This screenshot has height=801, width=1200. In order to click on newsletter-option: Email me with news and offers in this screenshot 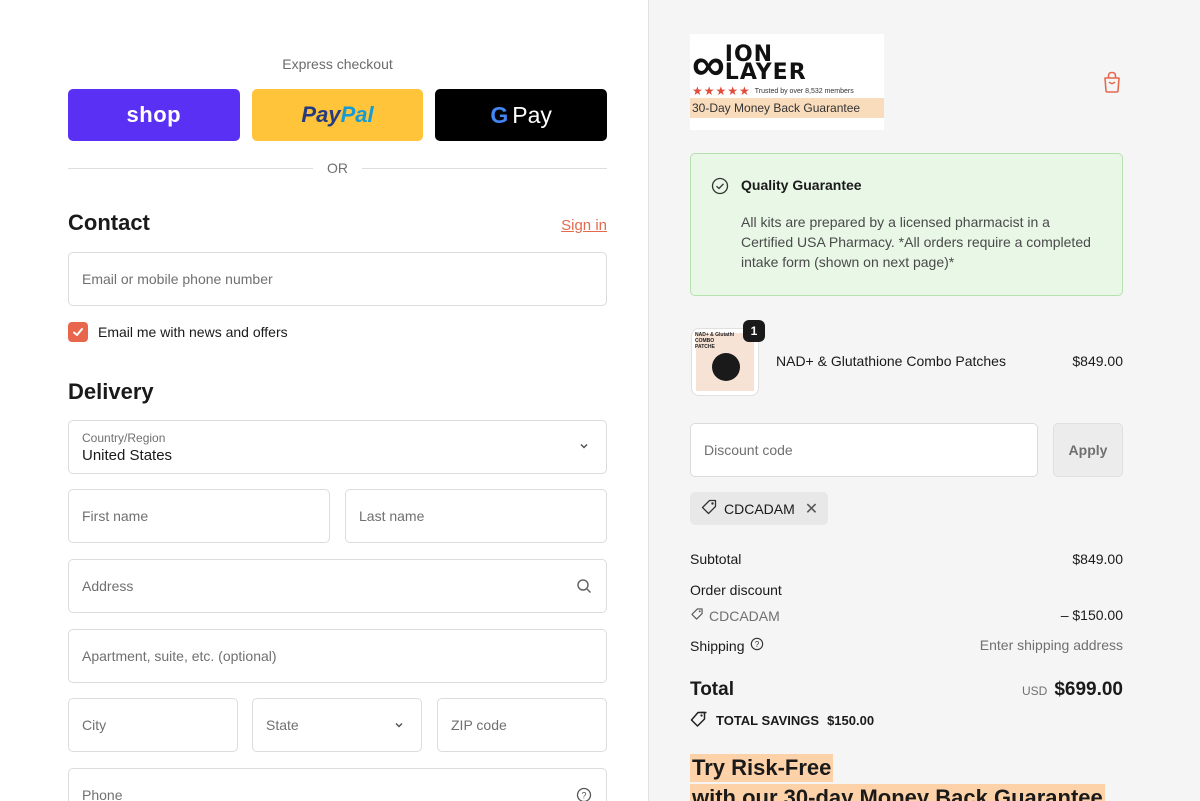, I will do `click(178, 332)`.